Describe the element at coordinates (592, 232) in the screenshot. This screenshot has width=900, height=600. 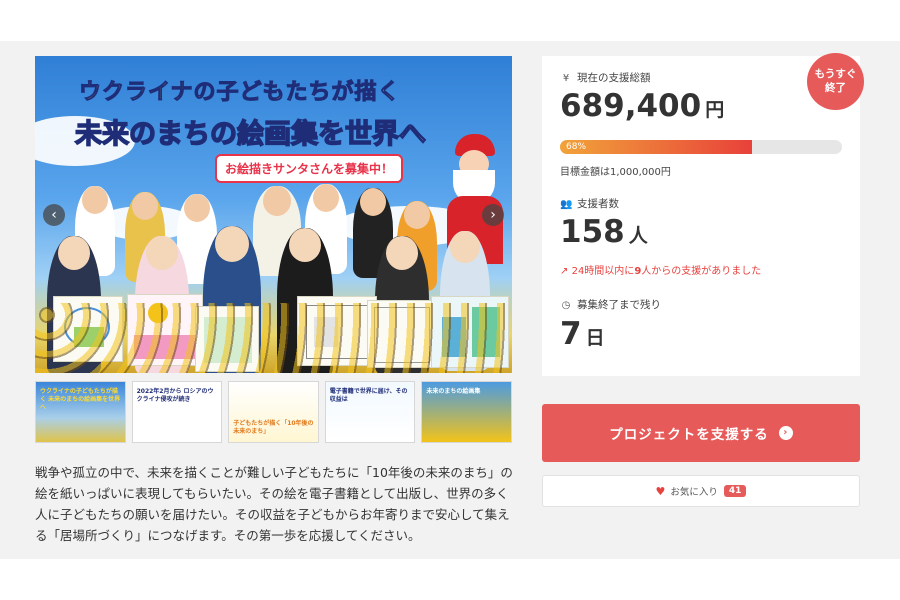
I see `supporters-number: 158` at that location.